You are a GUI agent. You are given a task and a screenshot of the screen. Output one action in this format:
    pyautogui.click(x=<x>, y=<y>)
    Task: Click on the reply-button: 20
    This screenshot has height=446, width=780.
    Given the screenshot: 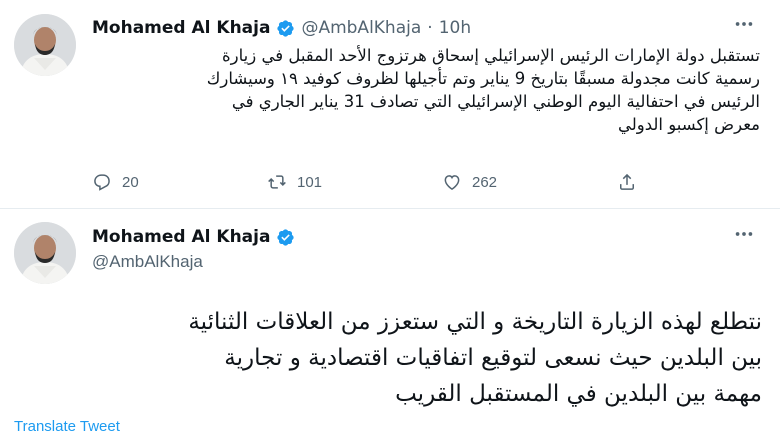 What is the action you would take?
    pyautogui.click(x=179, y=182)
    